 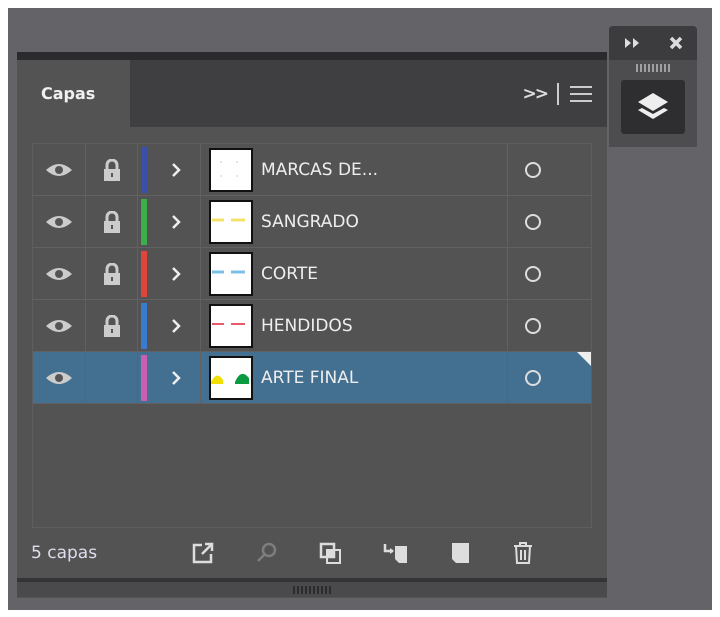 I want to click on layer-row: CORTE, so click(x=312, y=274).